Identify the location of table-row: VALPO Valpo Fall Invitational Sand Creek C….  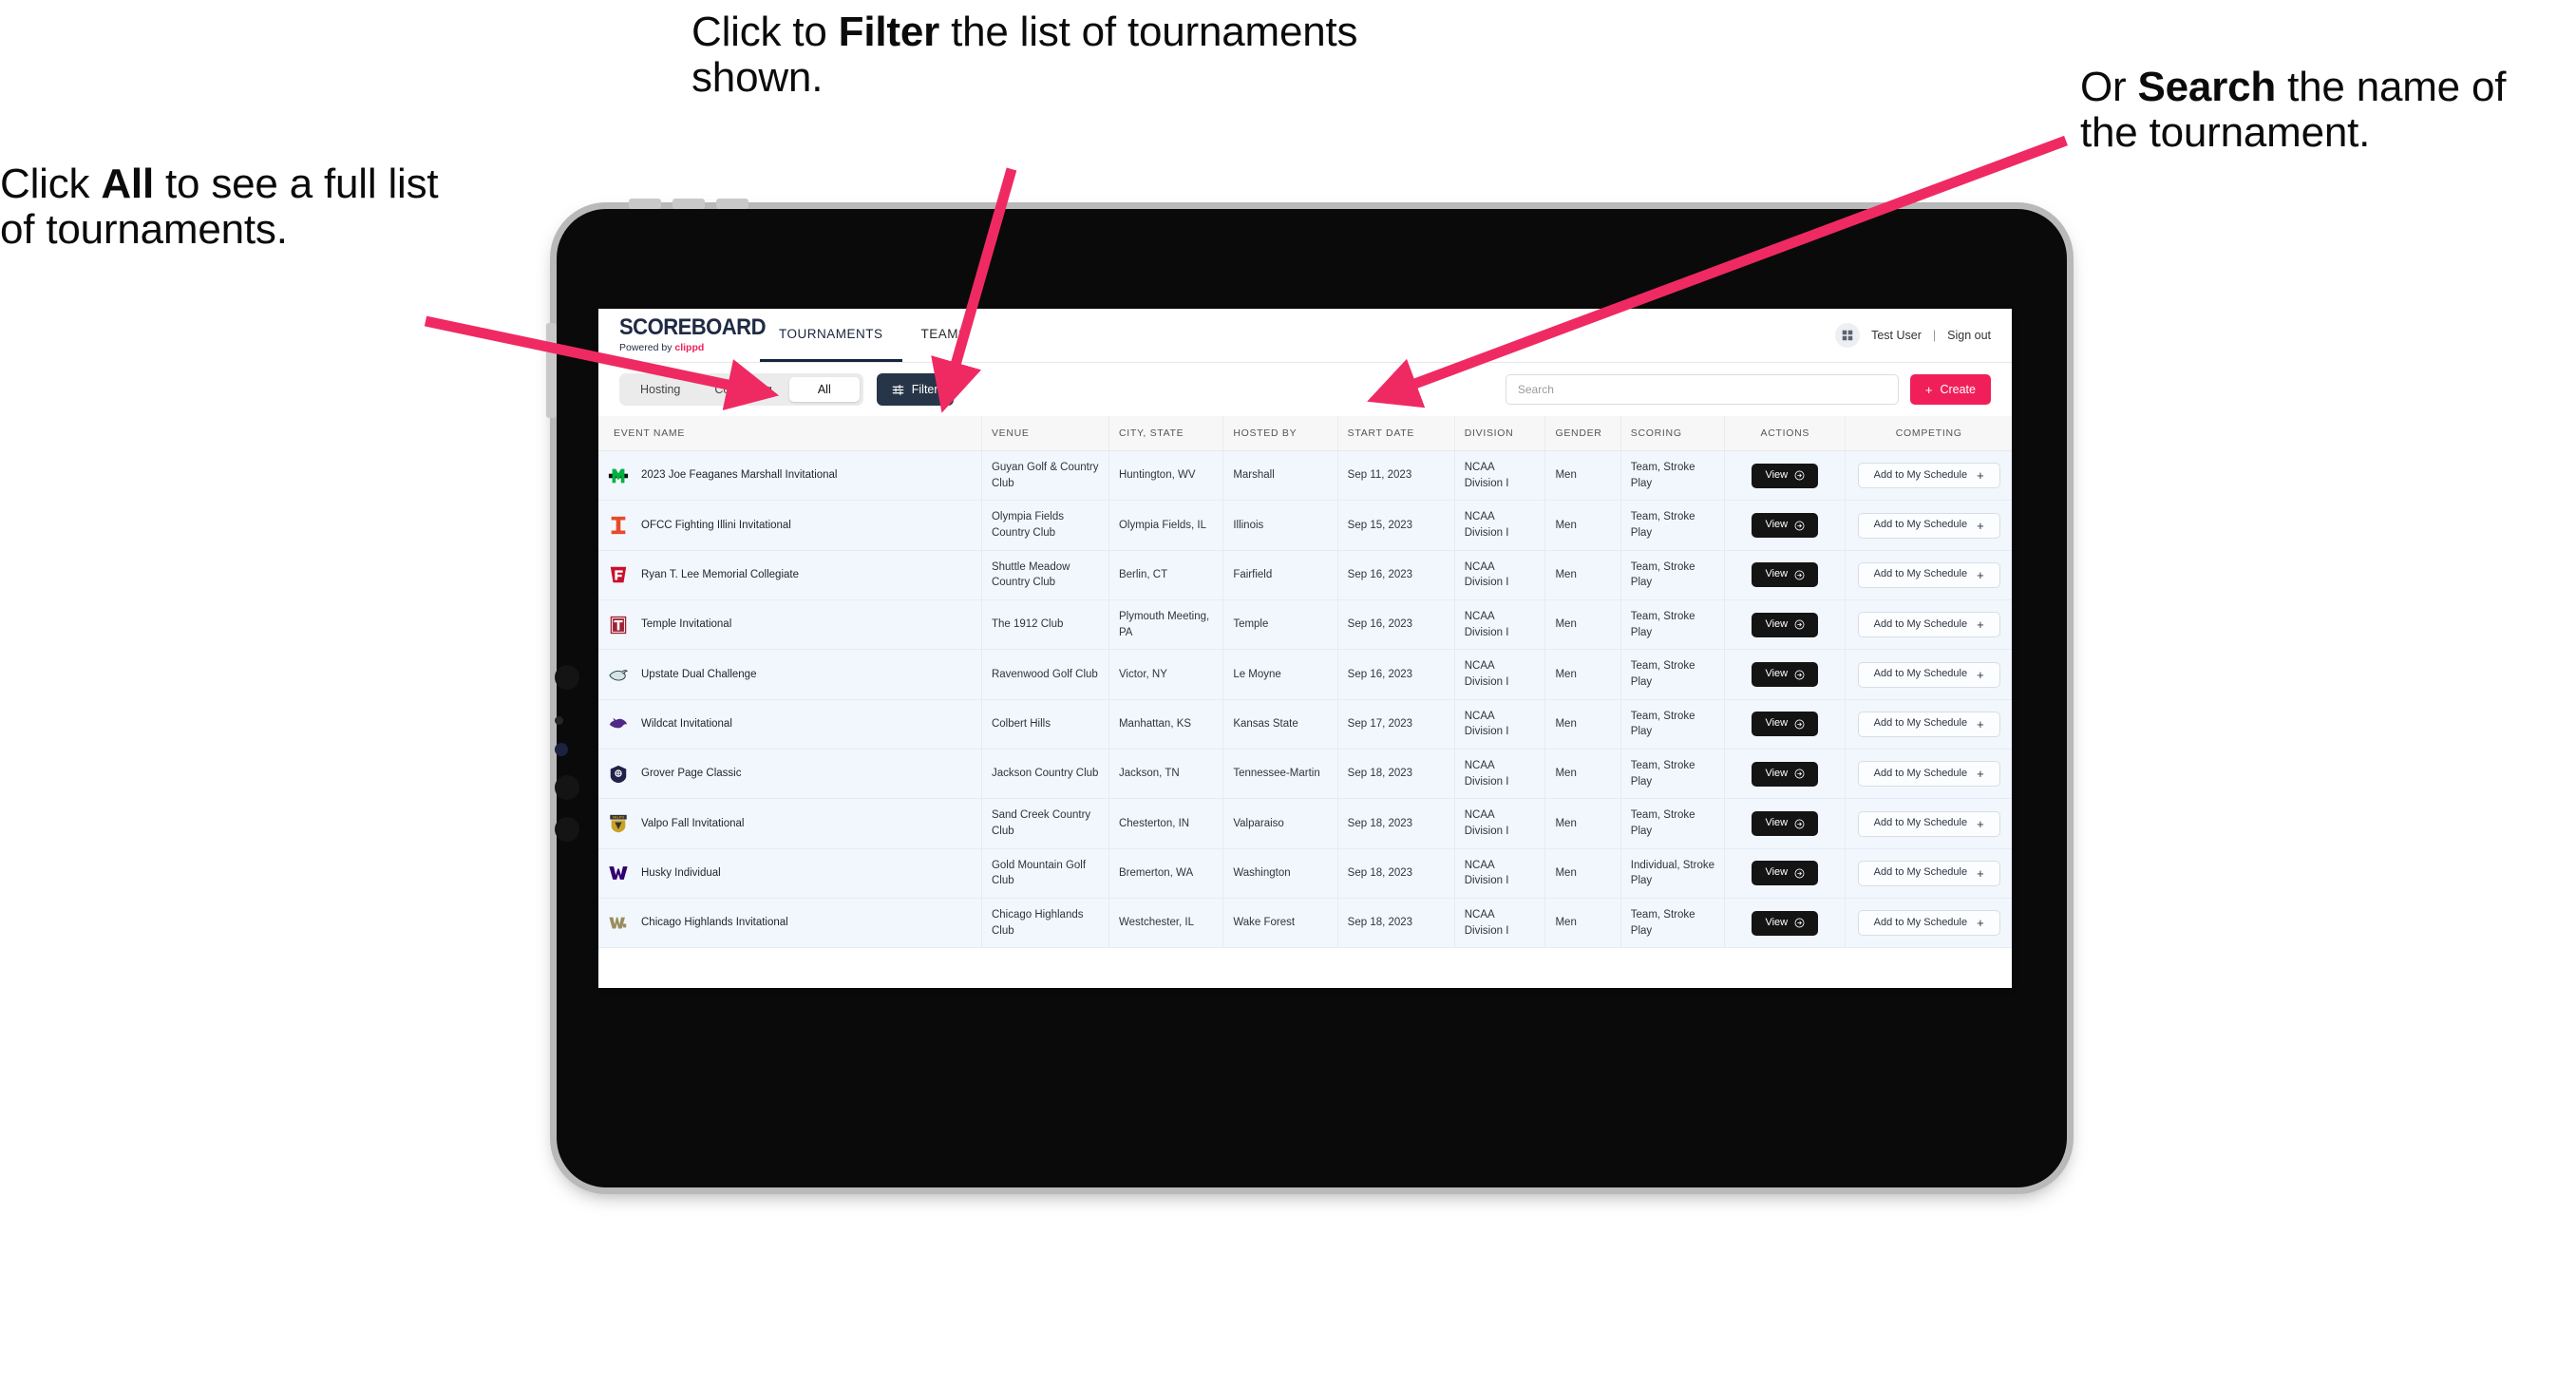
(1305, 823).